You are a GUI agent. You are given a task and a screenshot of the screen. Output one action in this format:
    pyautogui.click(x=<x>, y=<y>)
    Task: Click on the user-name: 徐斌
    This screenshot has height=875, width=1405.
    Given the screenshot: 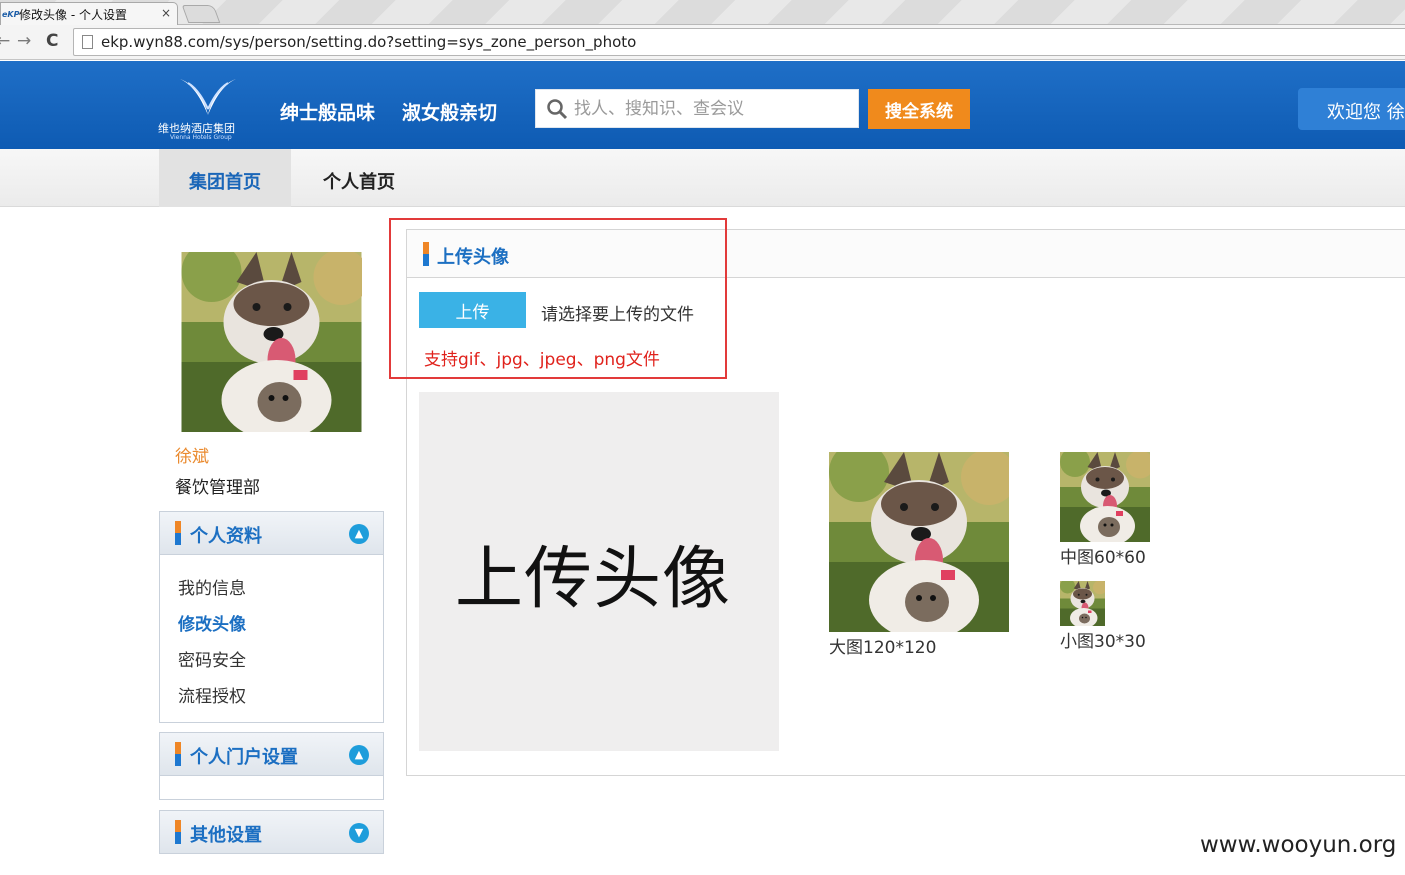 What is the action you would take?
    pyautogui.click(x=192, y=454)
    